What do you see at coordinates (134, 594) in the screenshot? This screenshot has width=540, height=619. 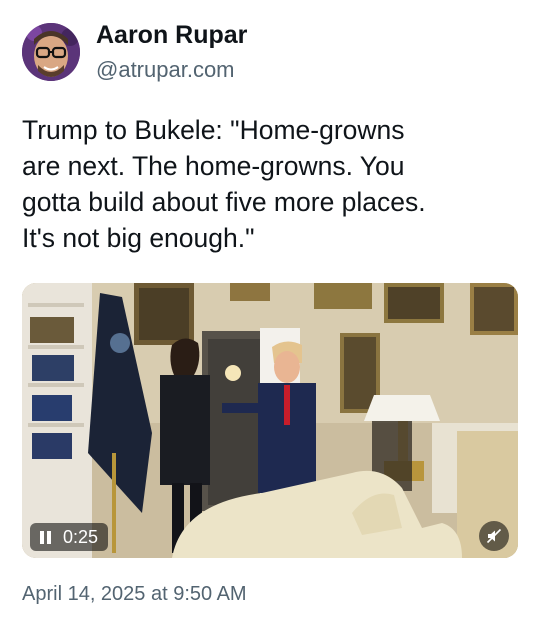 I see `tweet-timestamp: April 14, 2025 at 9:50 AM` at bounding box center [134, 594].